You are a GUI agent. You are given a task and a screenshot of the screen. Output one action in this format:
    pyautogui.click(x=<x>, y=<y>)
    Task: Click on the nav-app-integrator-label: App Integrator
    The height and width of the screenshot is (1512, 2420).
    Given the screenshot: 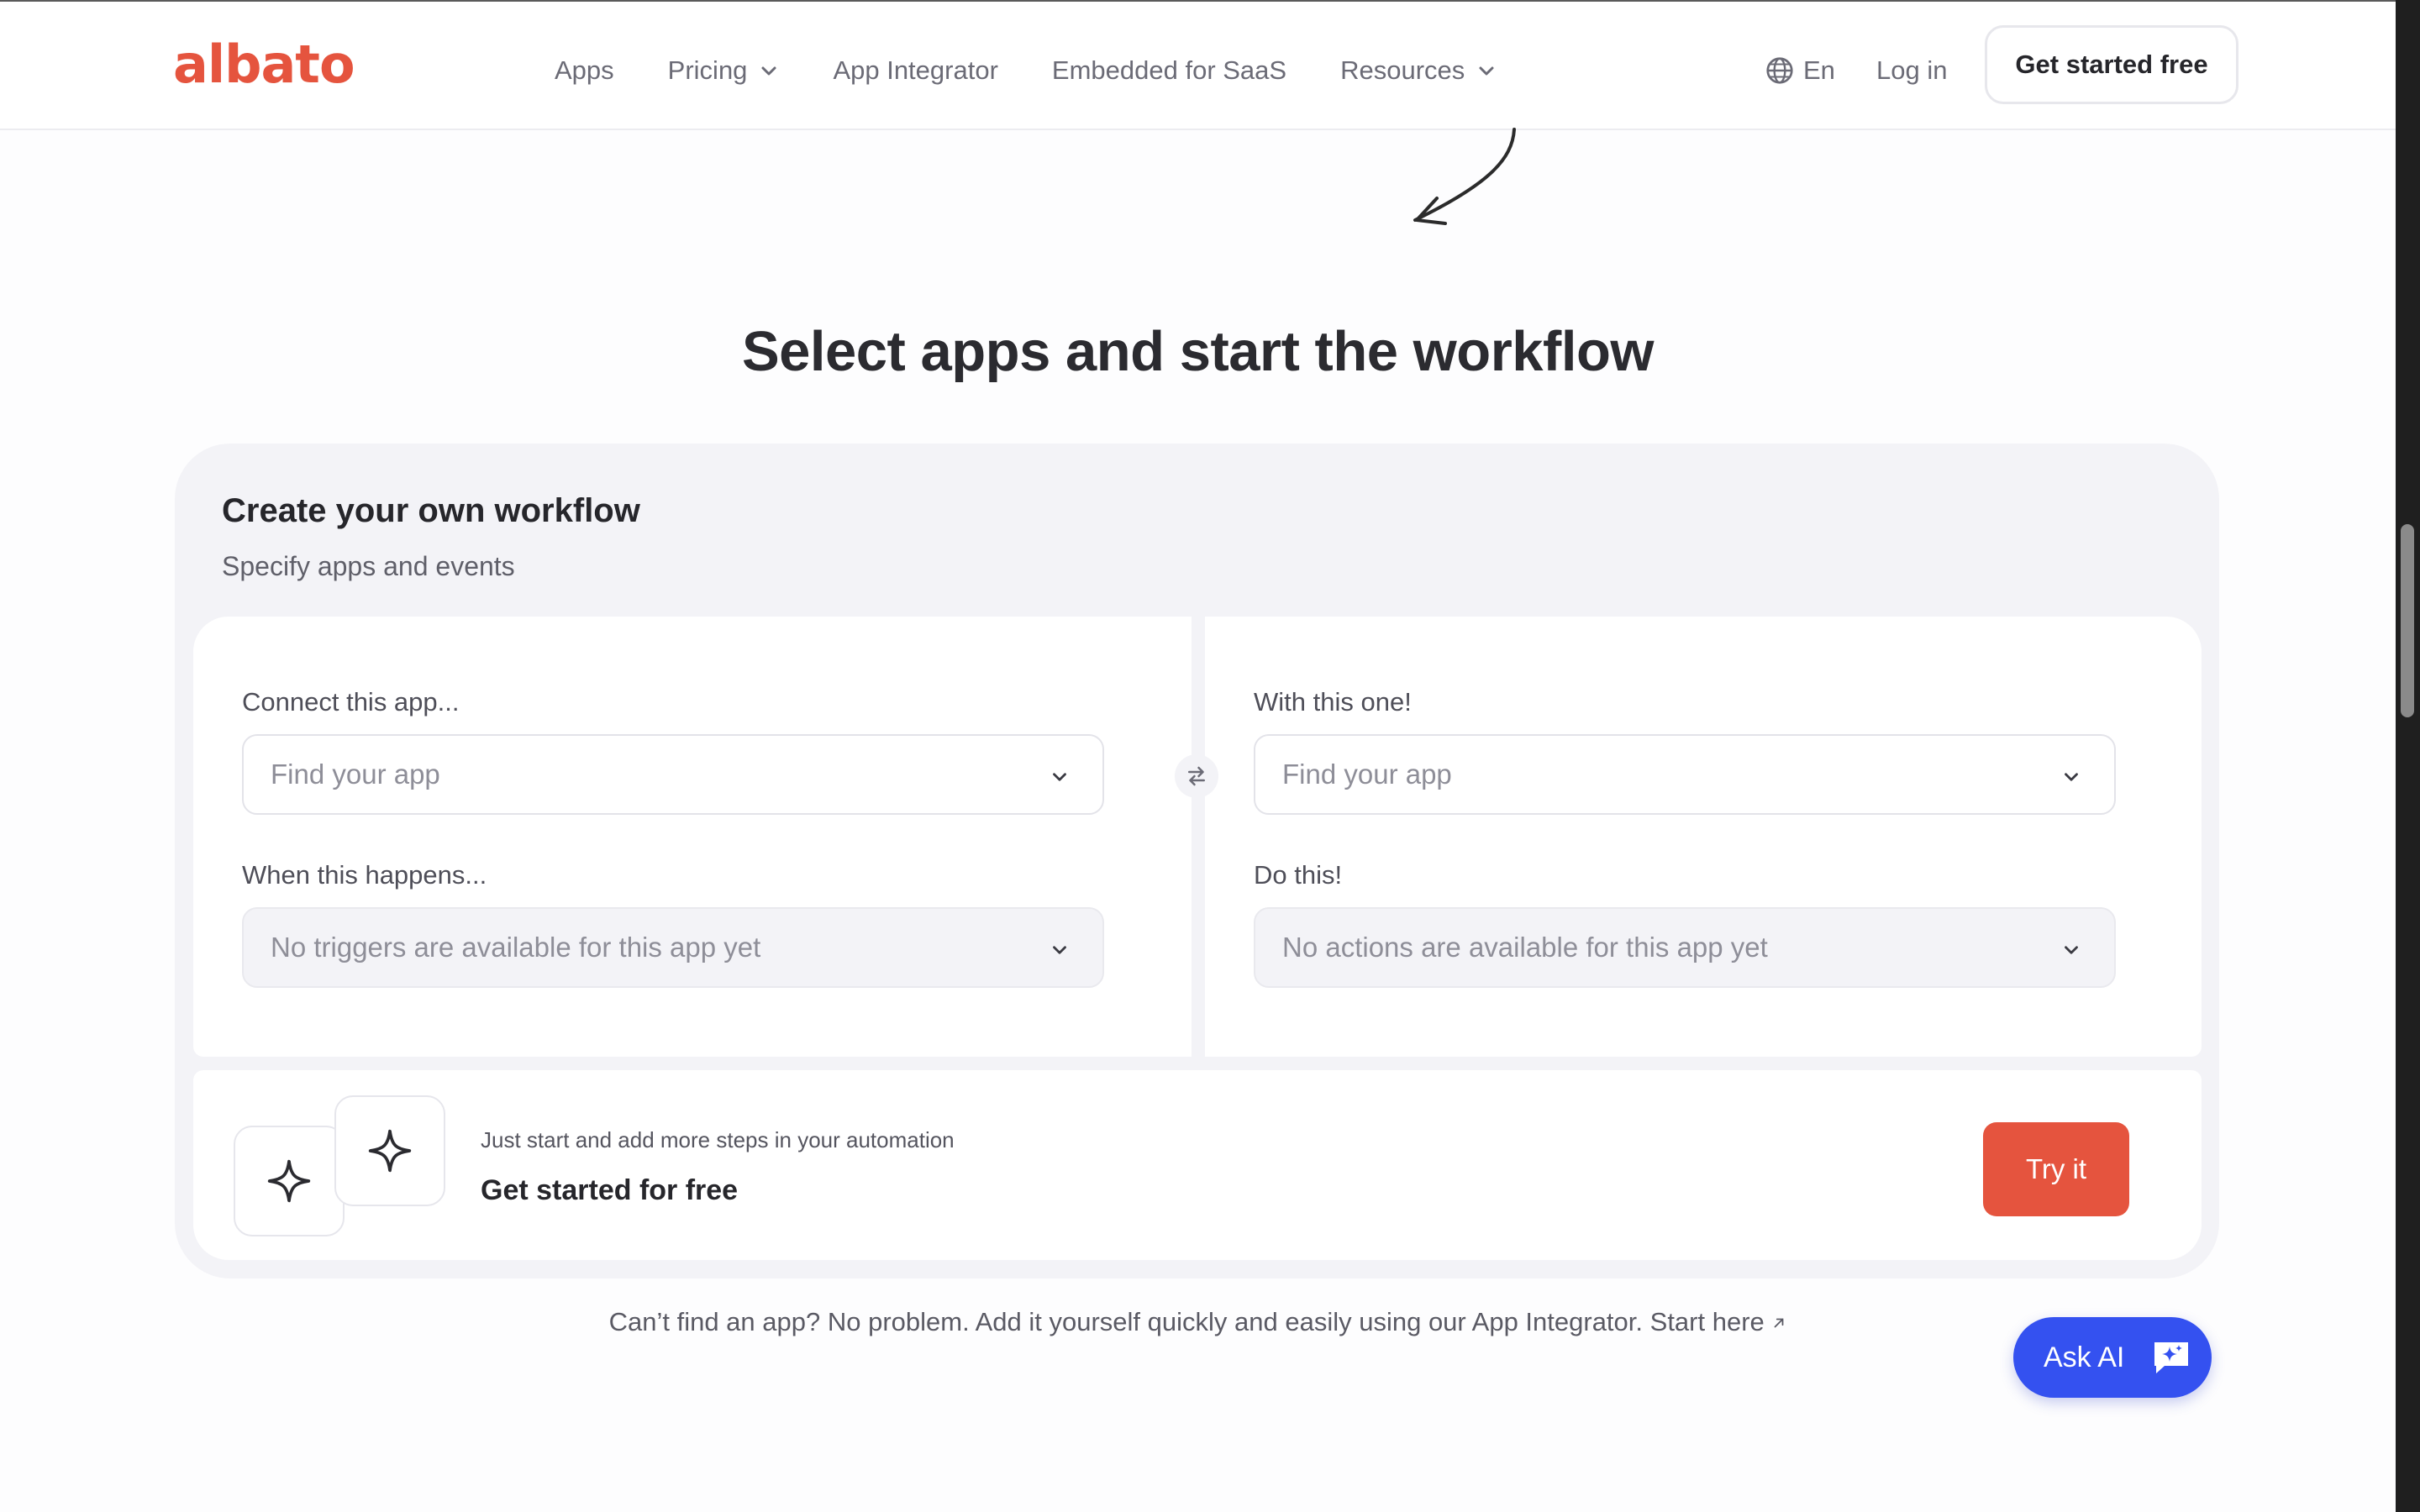 What is the action you would take?
    pyautogui.click(x=915, y=70)
    